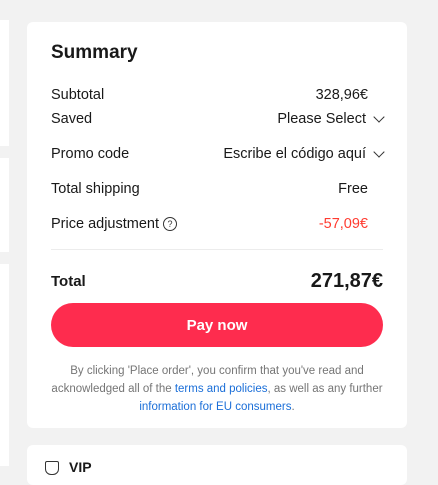  What do you see at coordinates (353, 189) in the screenshot?
I see `total-shipping-value: Free` at bounding box center [353, 189].